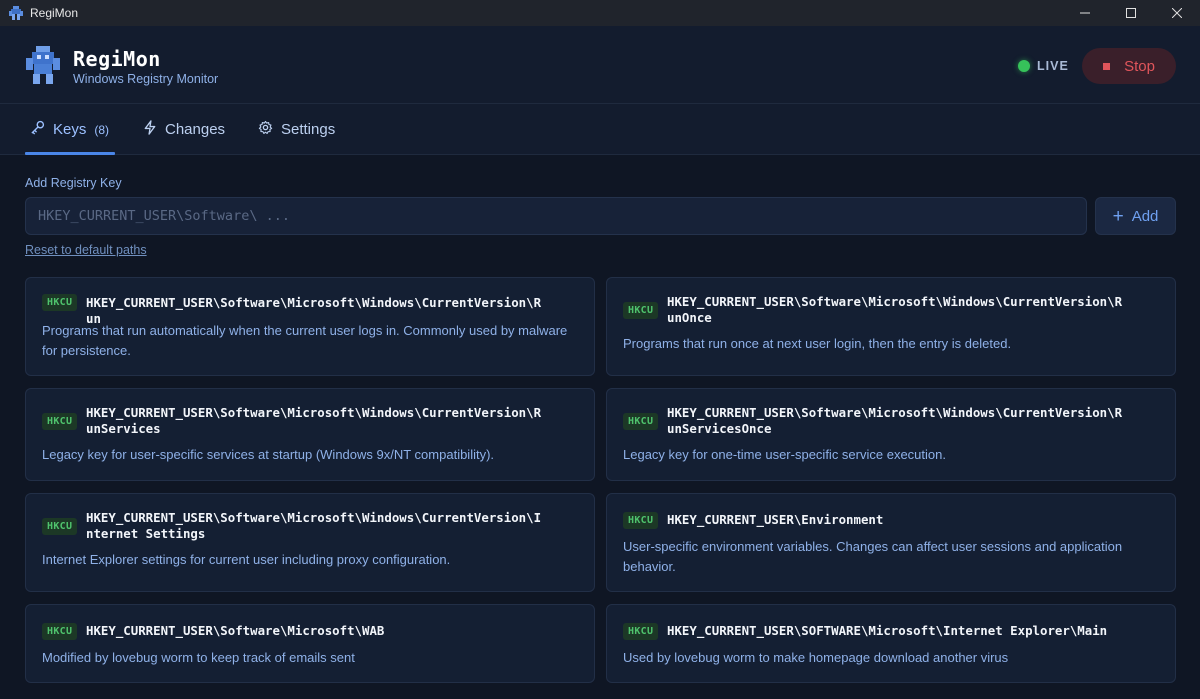 This screenshot has width=1200, height=699. Describe the element at coordinates (1118, 216) in the screenshot. I see `plus-icon: +` at that location.